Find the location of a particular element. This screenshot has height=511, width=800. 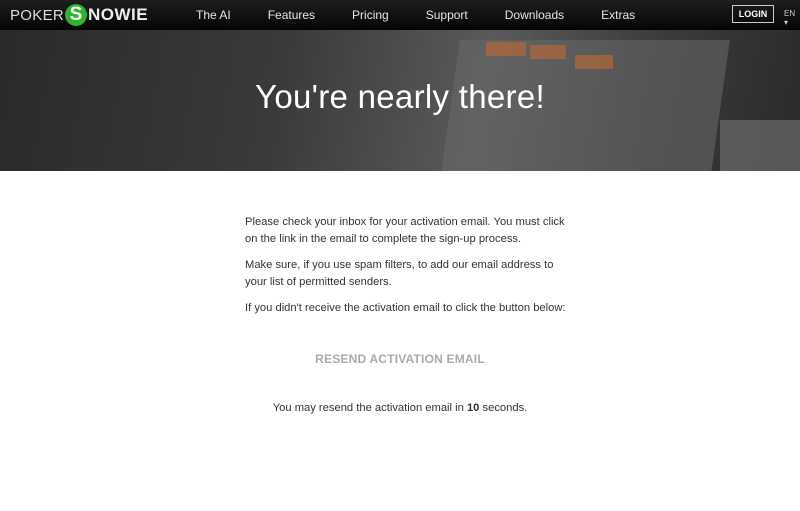

login-button: LOGIN is located at coordinates (753, 14).